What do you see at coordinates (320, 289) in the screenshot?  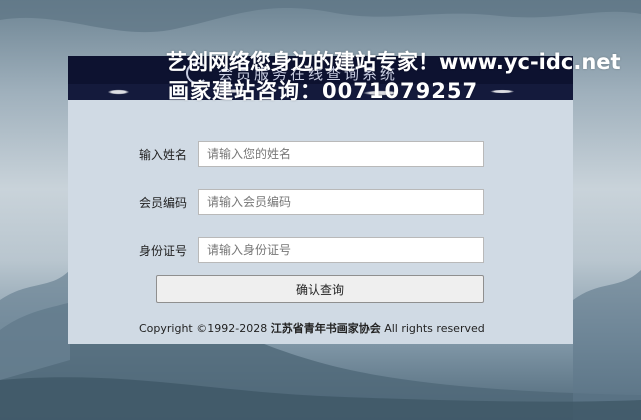 I see `confirm-query-button: 确认查询` at bounding box center [320, 289].